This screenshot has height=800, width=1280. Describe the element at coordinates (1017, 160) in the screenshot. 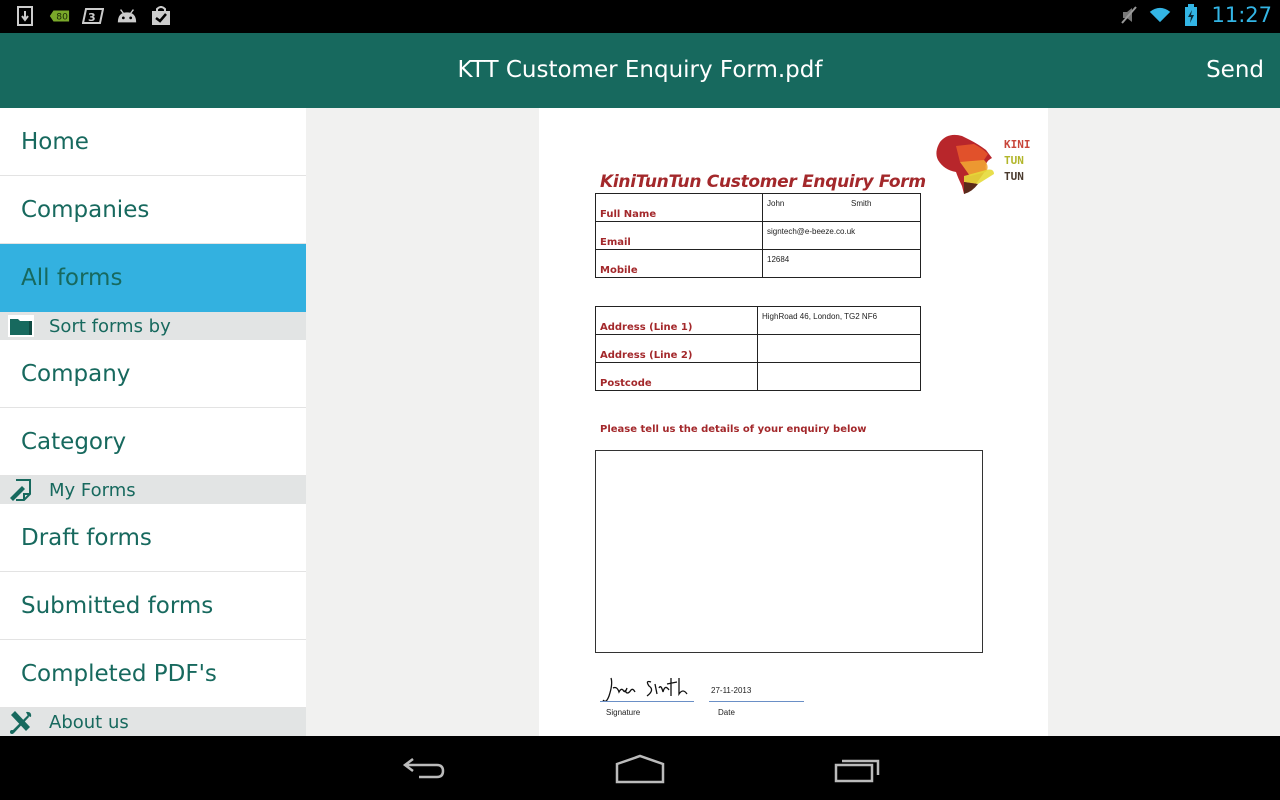

I see `logo-text: KINI TUN TUN` at that location.